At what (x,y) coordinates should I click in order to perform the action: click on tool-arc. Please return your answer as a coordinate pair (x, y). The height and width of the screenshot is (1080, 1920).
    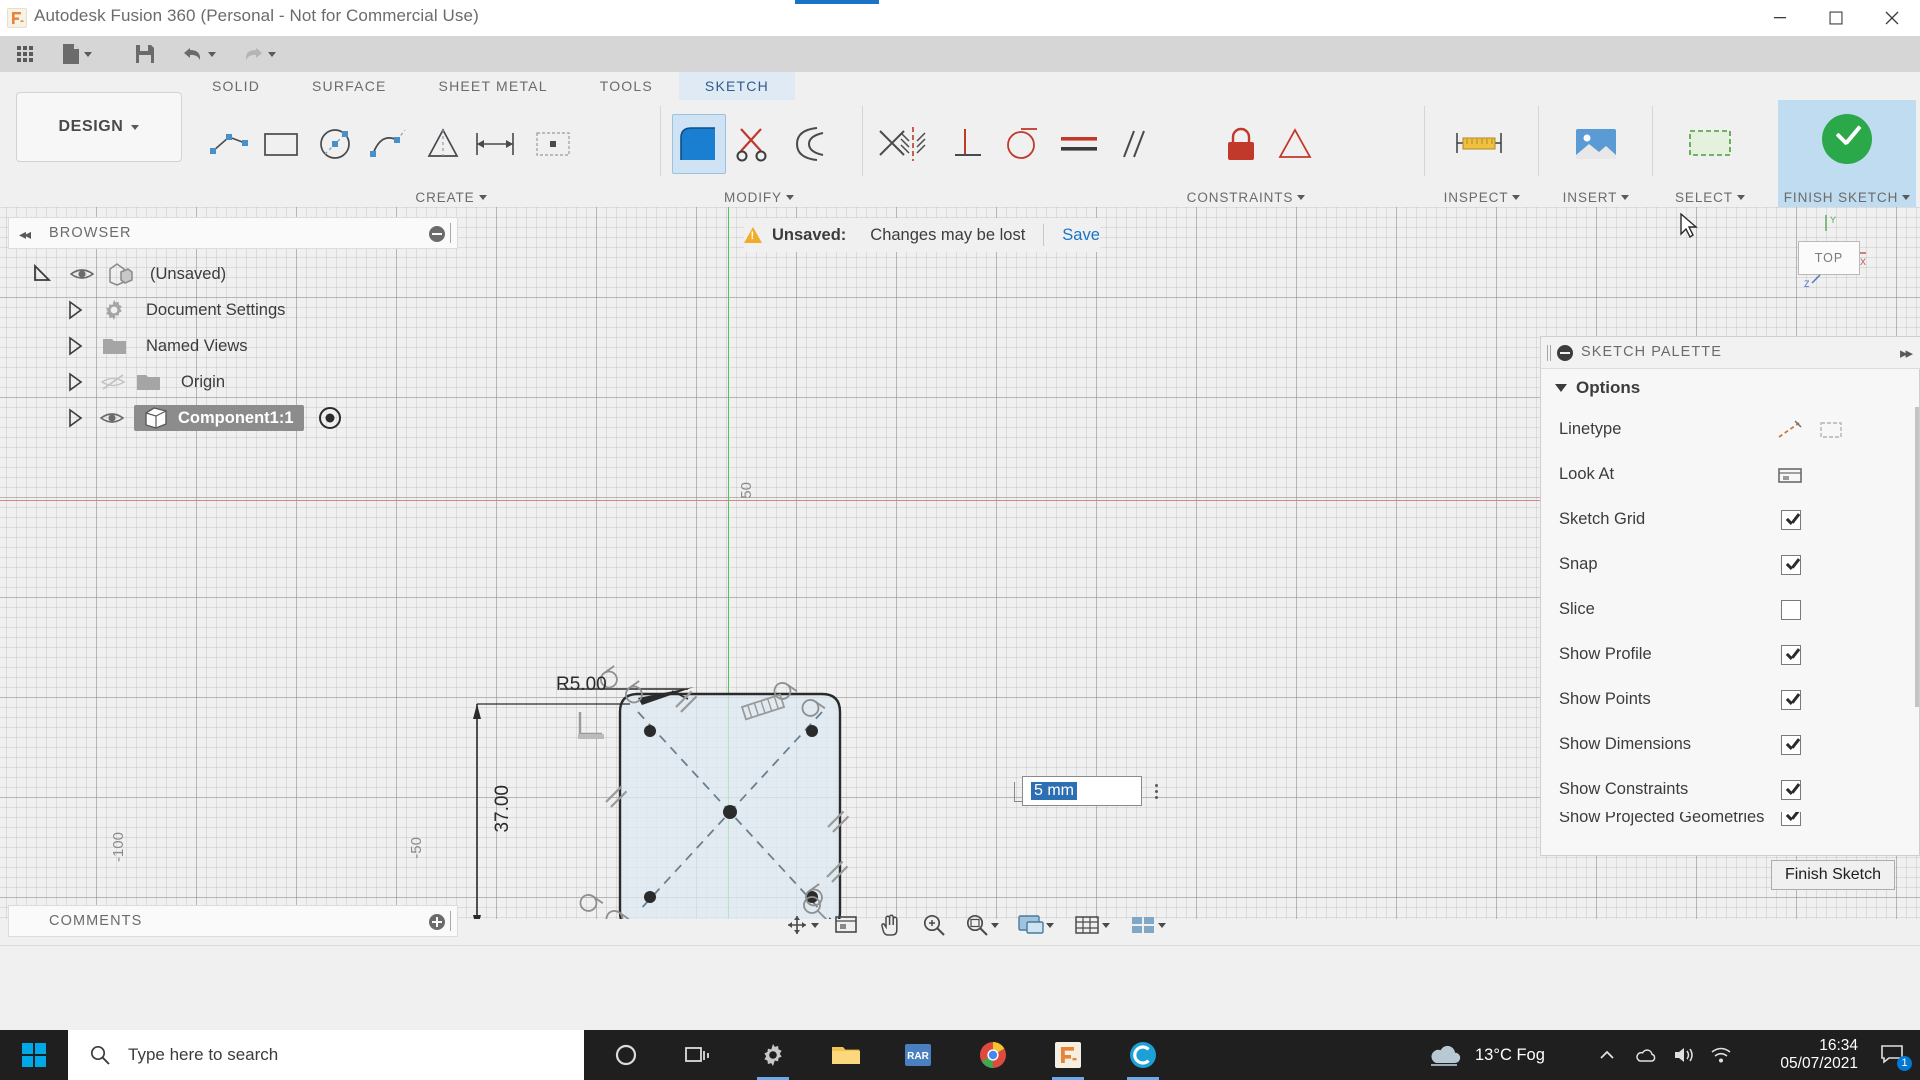
    Looking at the image, I should click on (389, 144).